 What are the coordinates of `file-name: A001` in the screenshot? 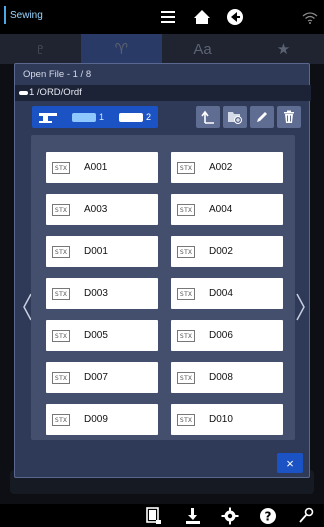 It's located at (96, 167).